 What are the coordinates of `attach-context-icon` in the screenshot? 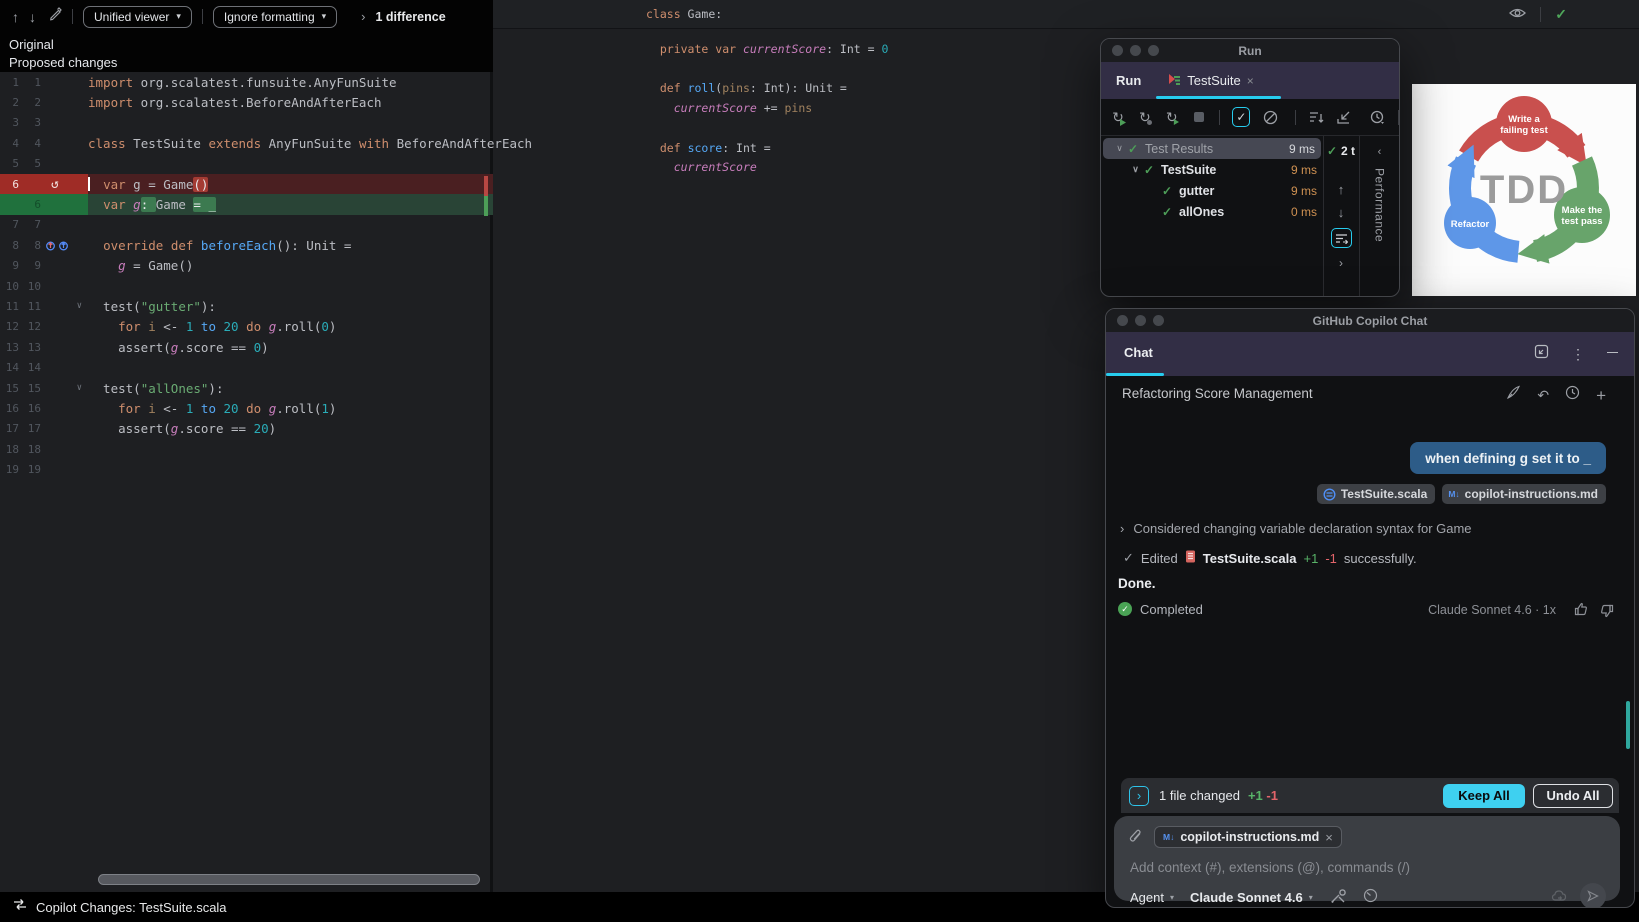 It's located at (1135, 839).